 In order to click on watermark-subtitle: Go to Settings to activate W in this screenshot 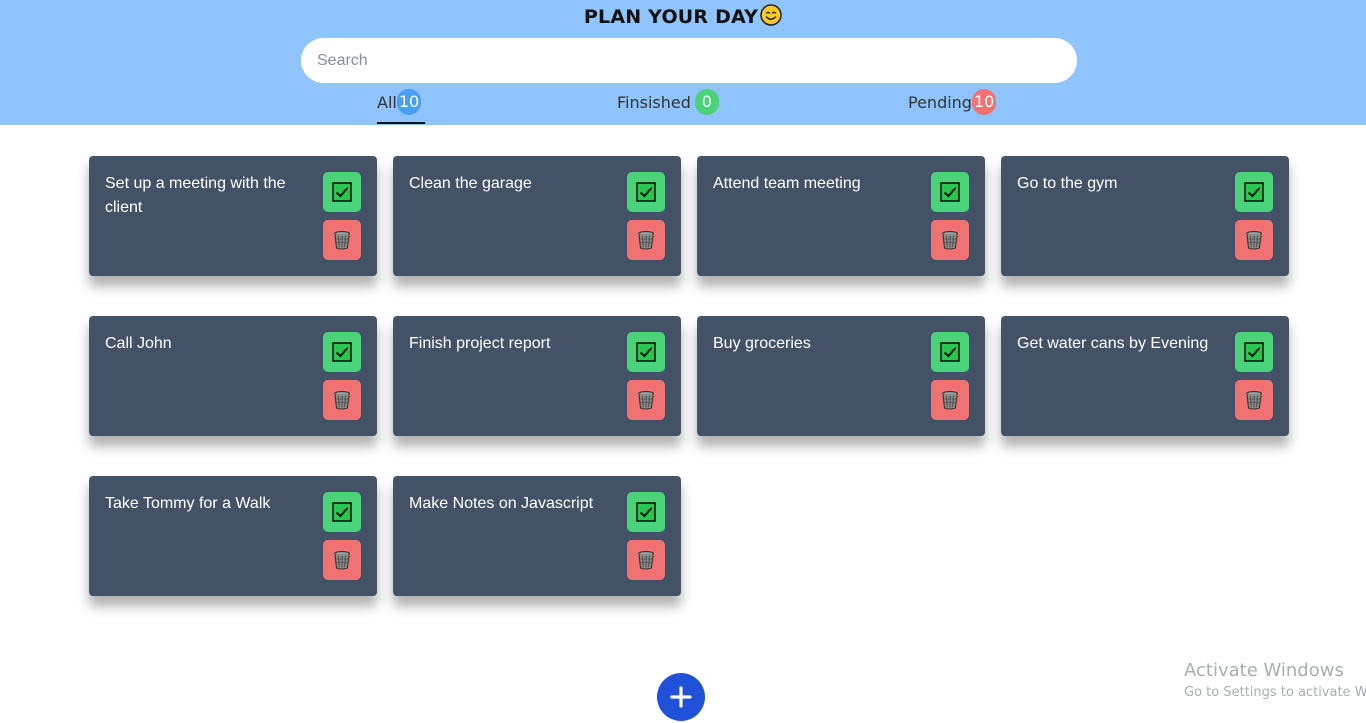, I will do `click(1275, 692)`.